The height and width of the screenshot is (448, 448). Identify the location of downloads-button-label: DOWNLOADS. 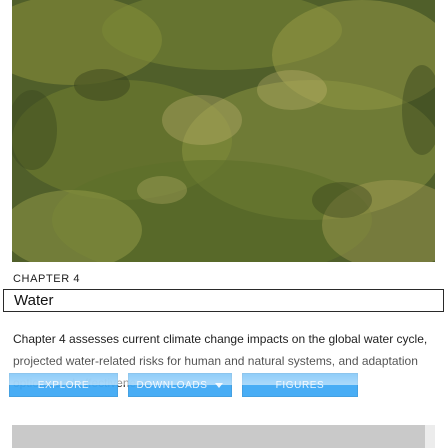
(172, 385).